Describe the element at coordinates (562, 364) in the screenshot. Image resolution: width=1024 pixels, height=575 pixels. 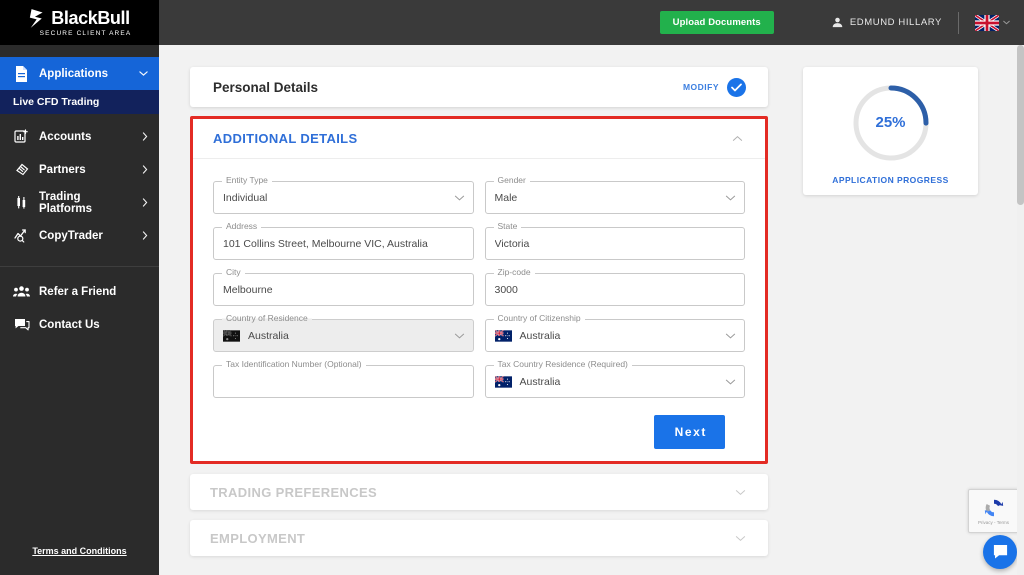
I see `field-label: Tax Country Residence (Required)` at that location.